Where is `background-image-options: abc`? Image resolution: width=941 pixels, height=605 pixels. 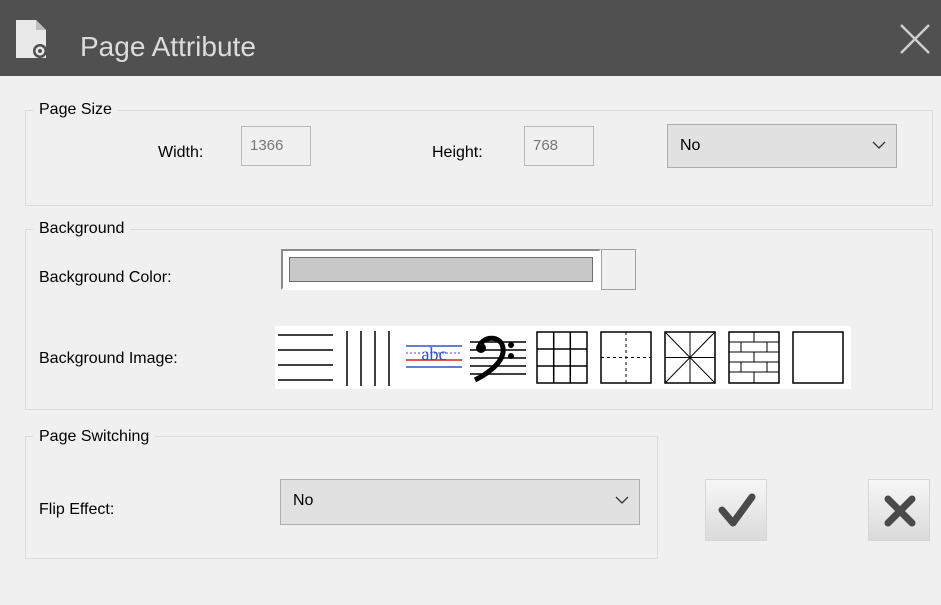 background-image-options: abc is located at coordinates (563, 357).